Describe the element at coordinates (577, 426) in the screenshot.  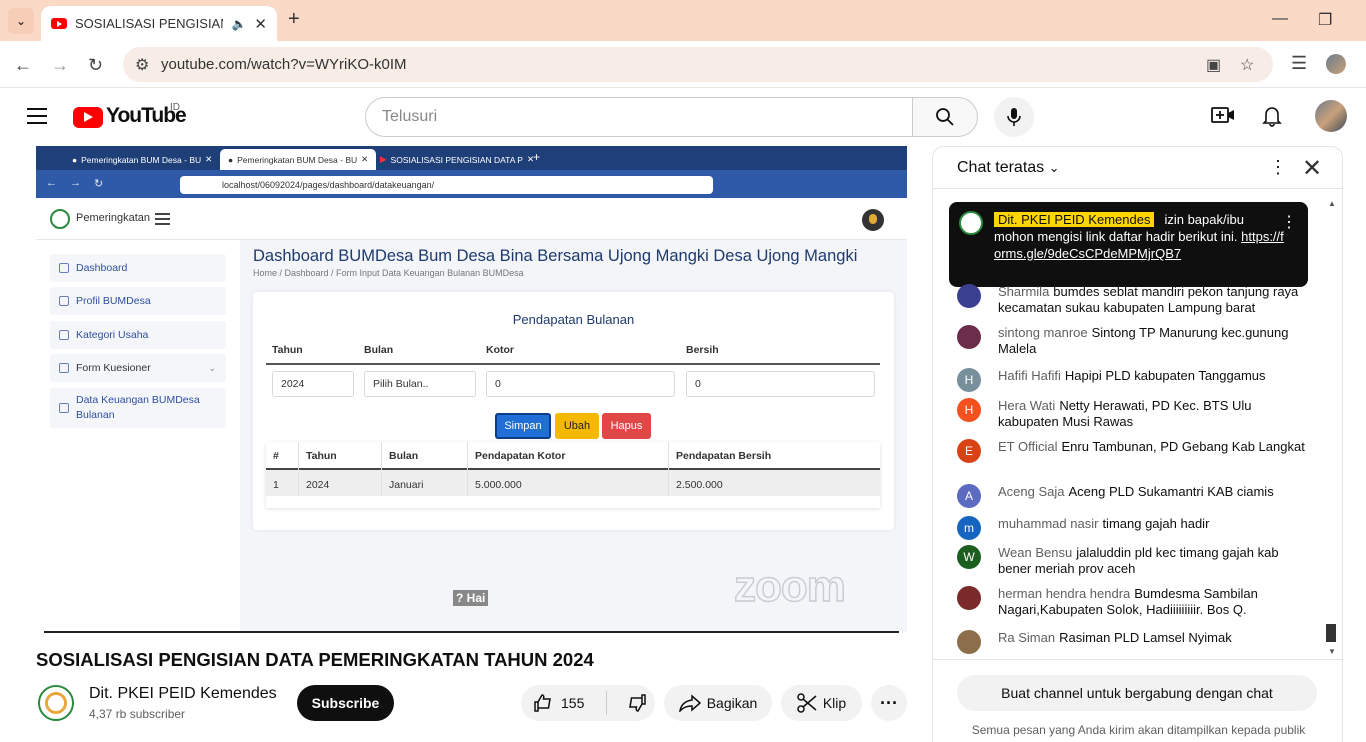
I see `ubah-button: Ubah` at that location.